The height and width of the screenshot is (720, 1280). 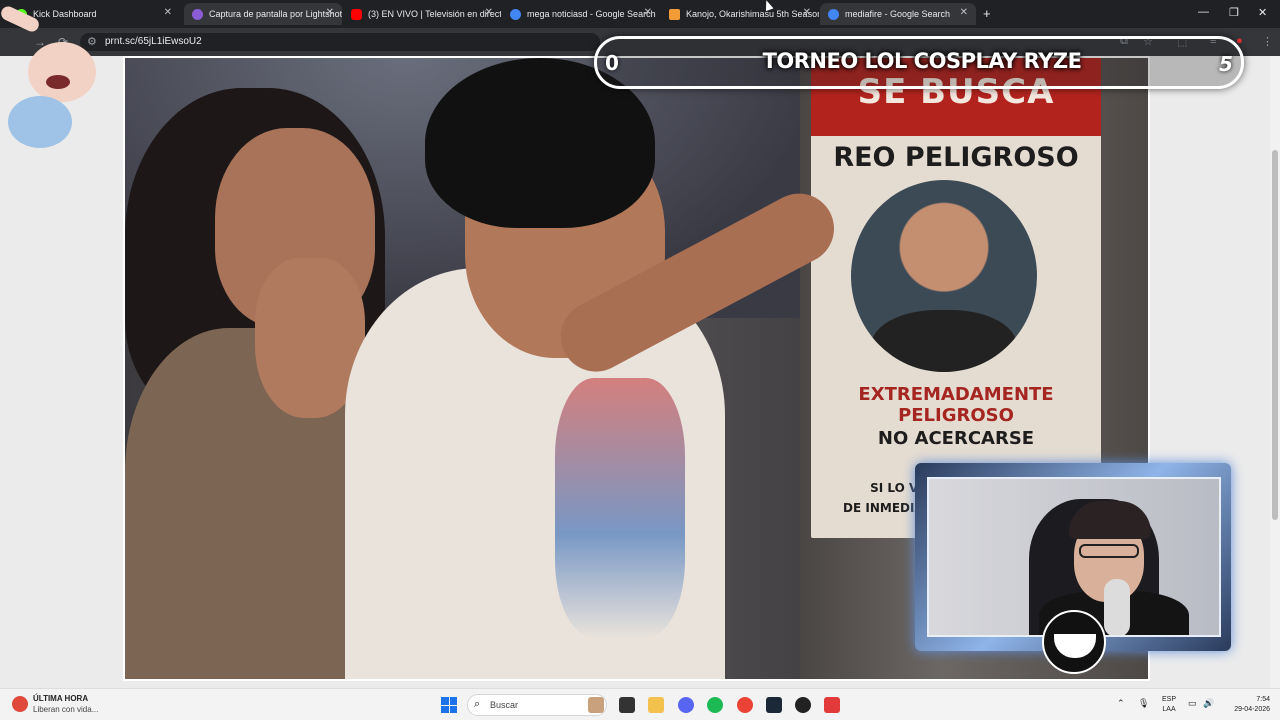 What do you see at coordinates (477, 704) in the screenshot?
I see `search-icon: ⌕` at bounding box center [477, 704].